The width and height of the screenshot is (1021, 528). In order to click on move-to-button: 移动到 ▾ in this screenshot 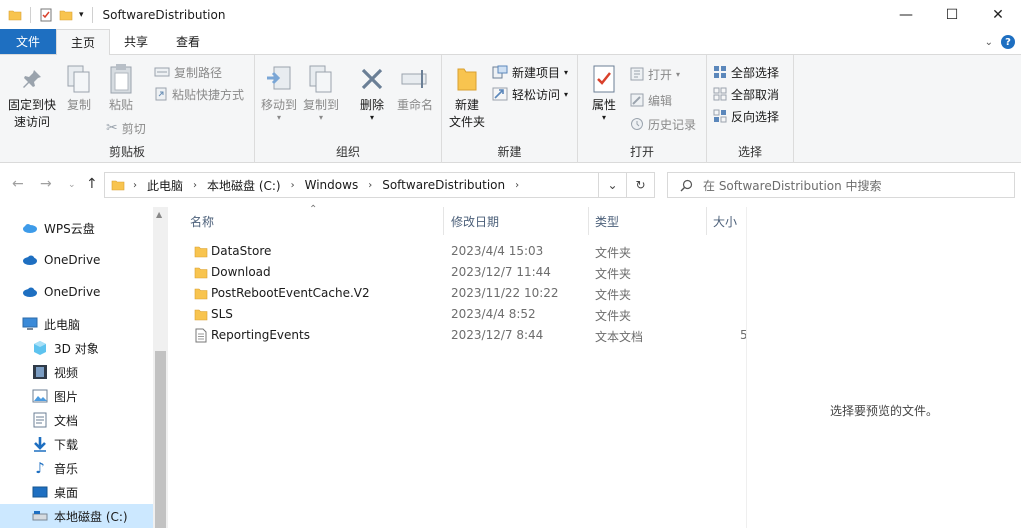, I will do `click(279, 91)`.